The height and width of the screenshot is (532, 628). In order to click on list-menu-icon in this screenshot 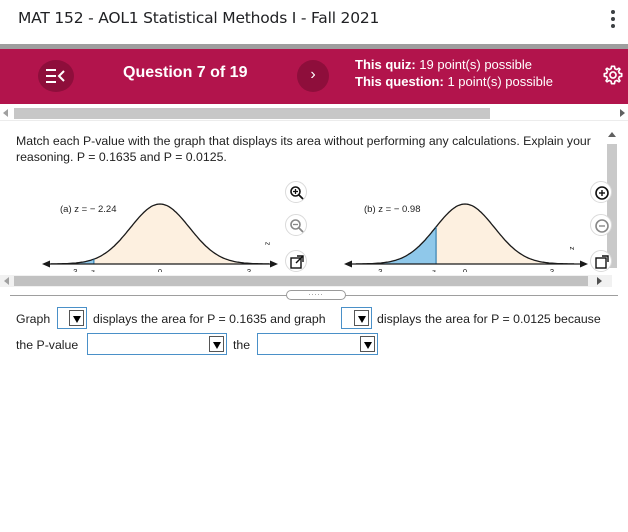, I will do `click(55, 76)`.